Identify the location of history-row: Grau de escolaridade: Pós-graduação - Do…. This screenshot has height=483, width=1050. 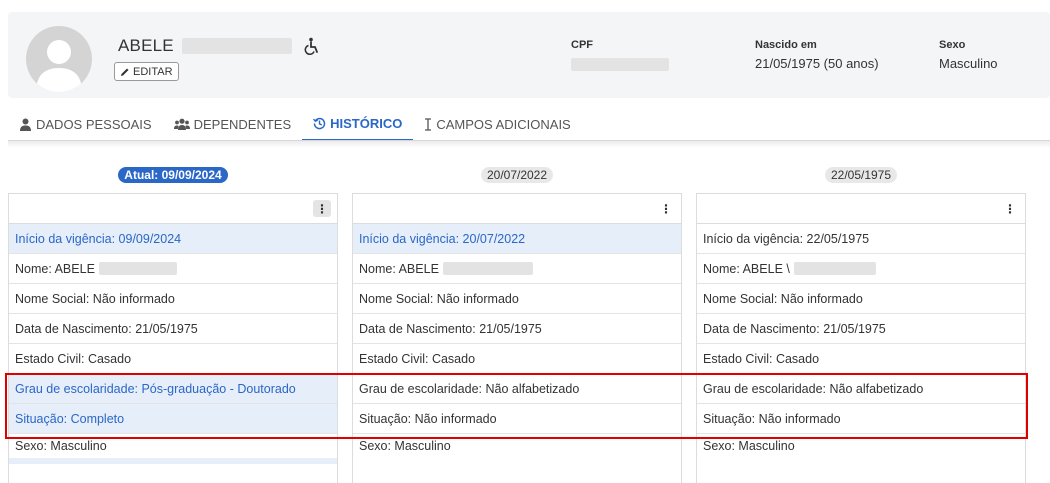
(173, 389).